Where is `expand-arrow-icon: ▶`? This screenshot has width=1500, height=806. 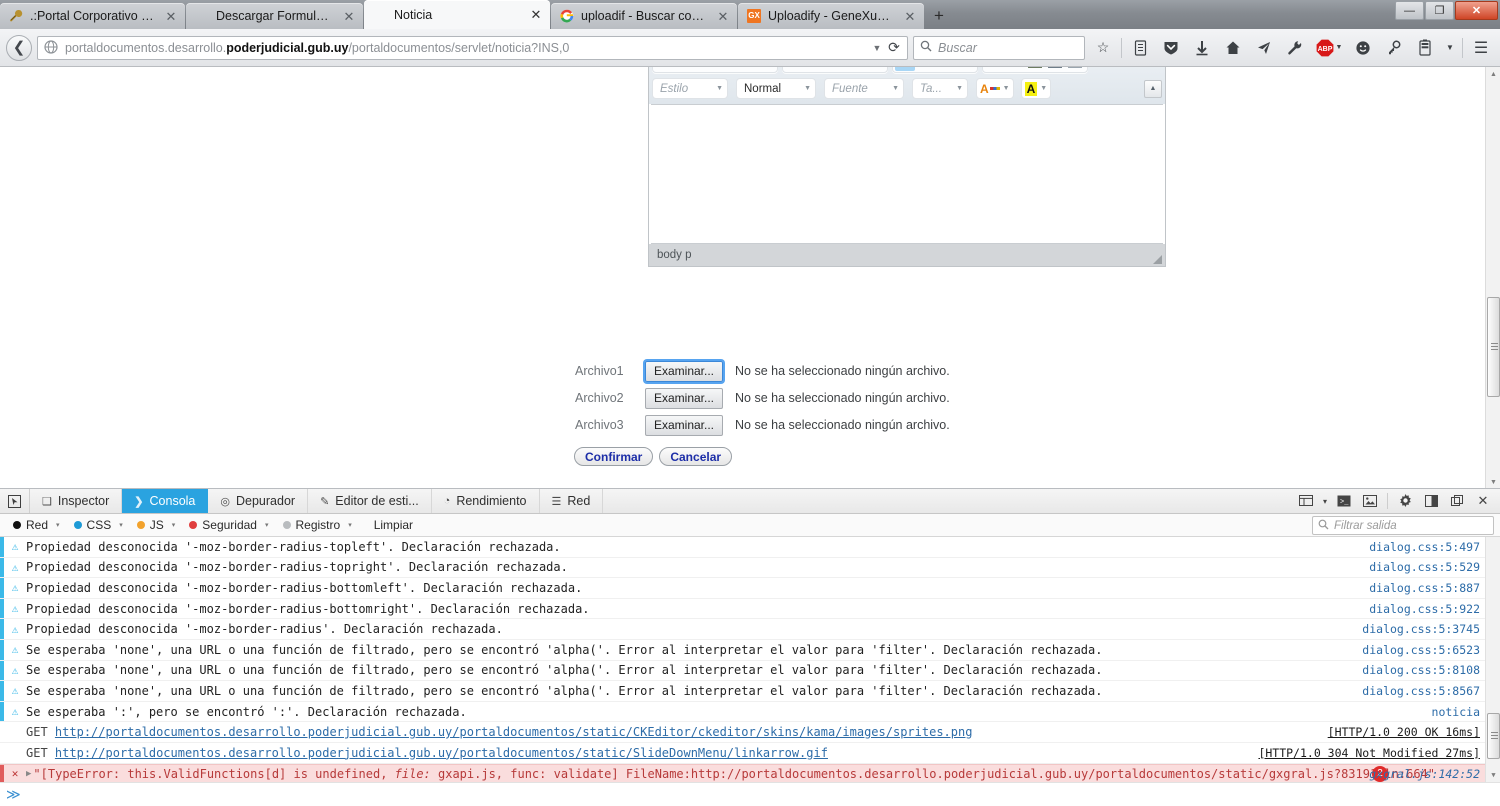 expand-arrow-icon: ▶ is located at coordinates (28, 774).